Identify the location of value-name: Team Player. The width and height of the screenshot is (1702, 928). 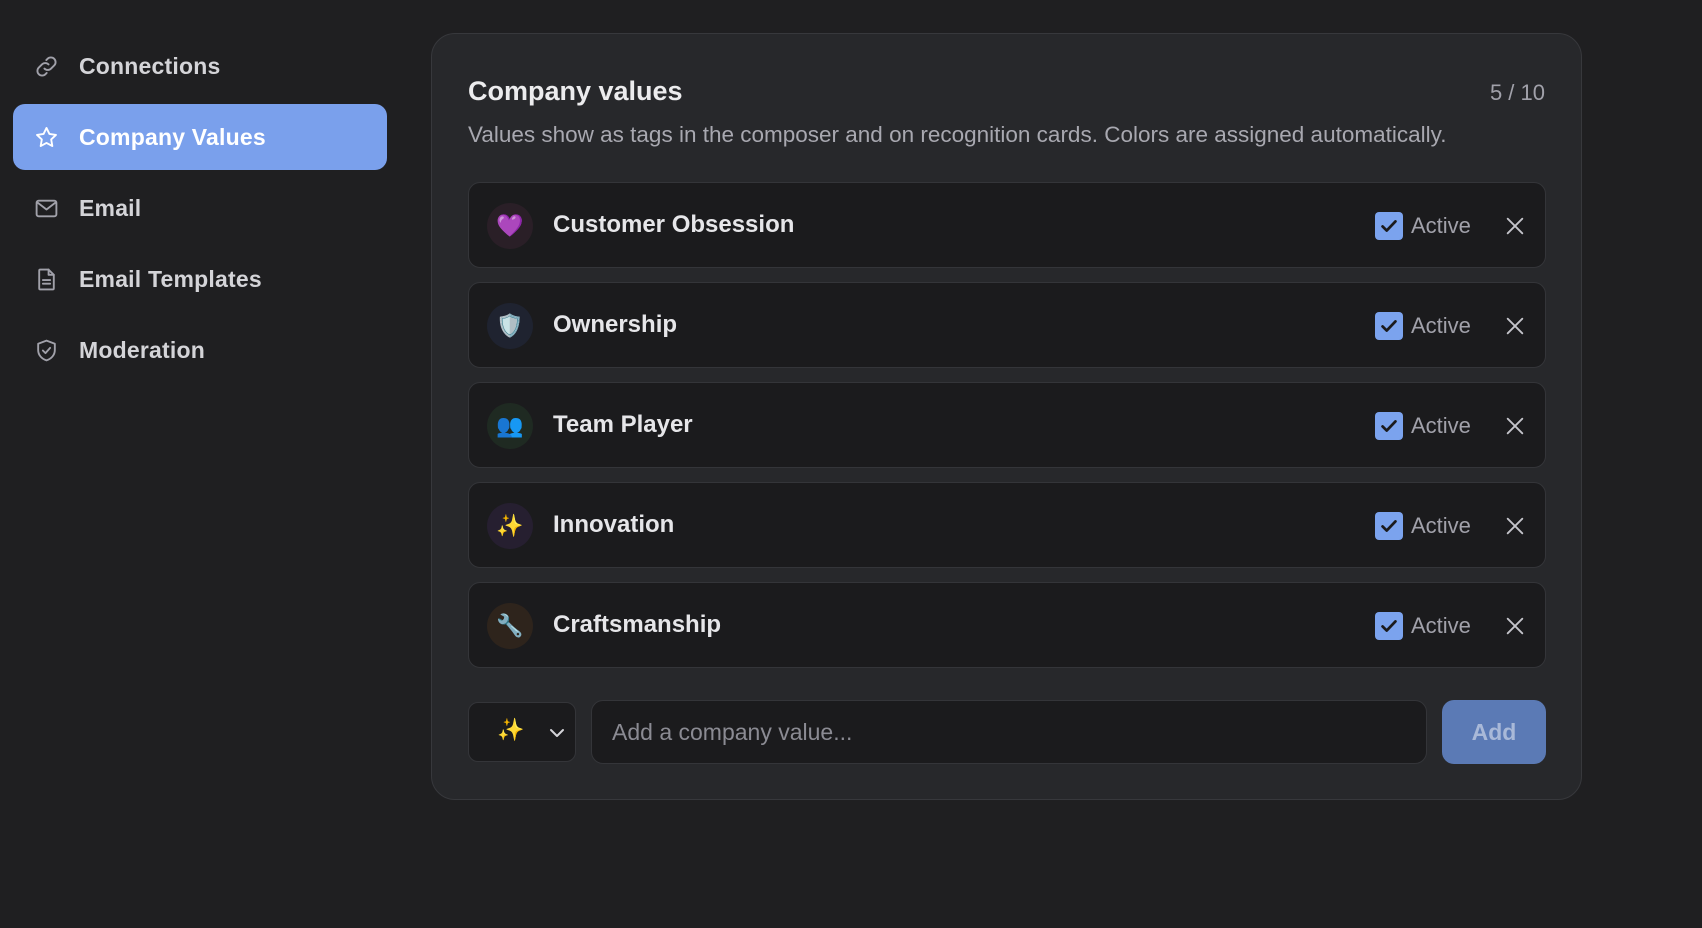
(623, 424).